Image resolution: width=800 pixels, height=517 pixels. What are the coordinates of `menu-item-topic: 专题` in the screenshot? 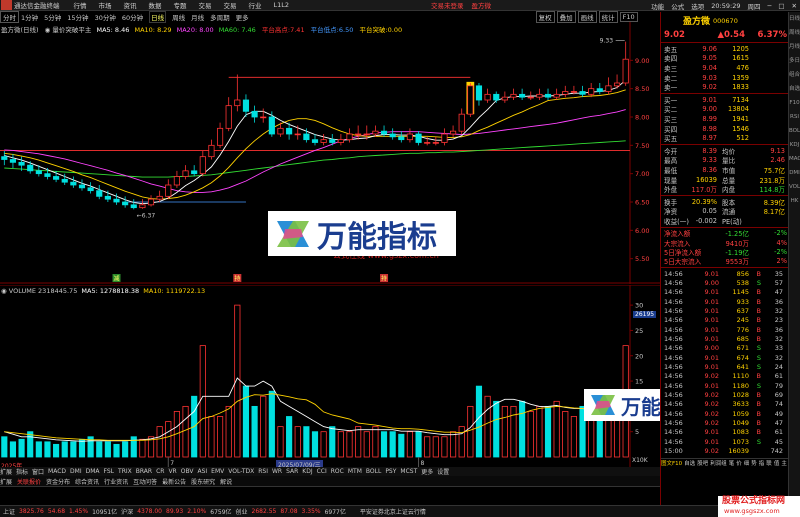 It's located at (180, 5).